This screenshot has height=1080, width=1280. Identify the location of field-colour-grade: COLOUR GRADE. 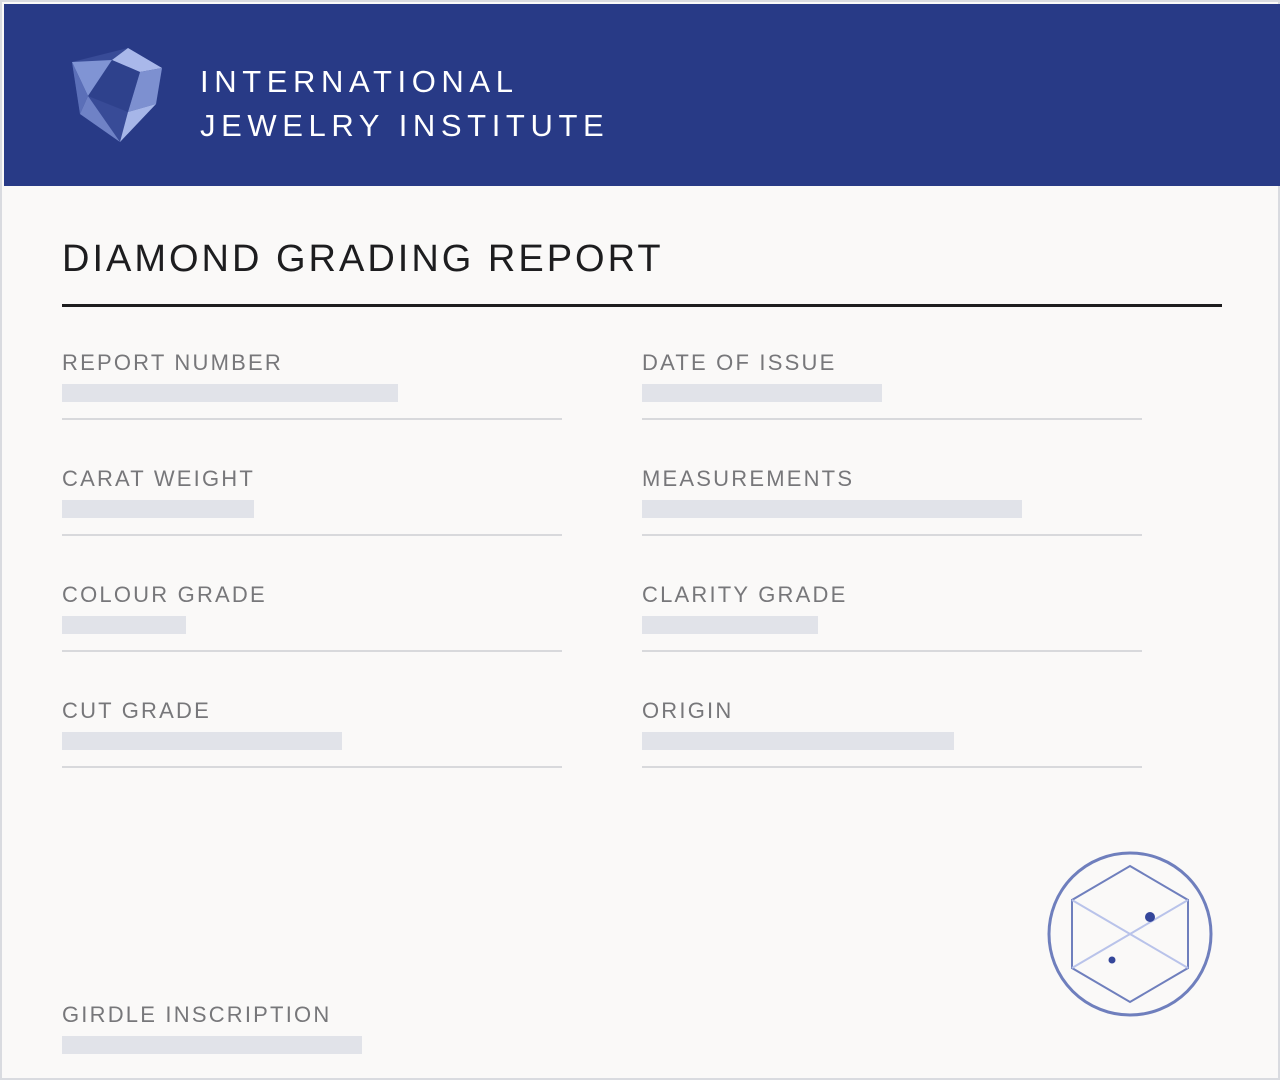
(312, 617).